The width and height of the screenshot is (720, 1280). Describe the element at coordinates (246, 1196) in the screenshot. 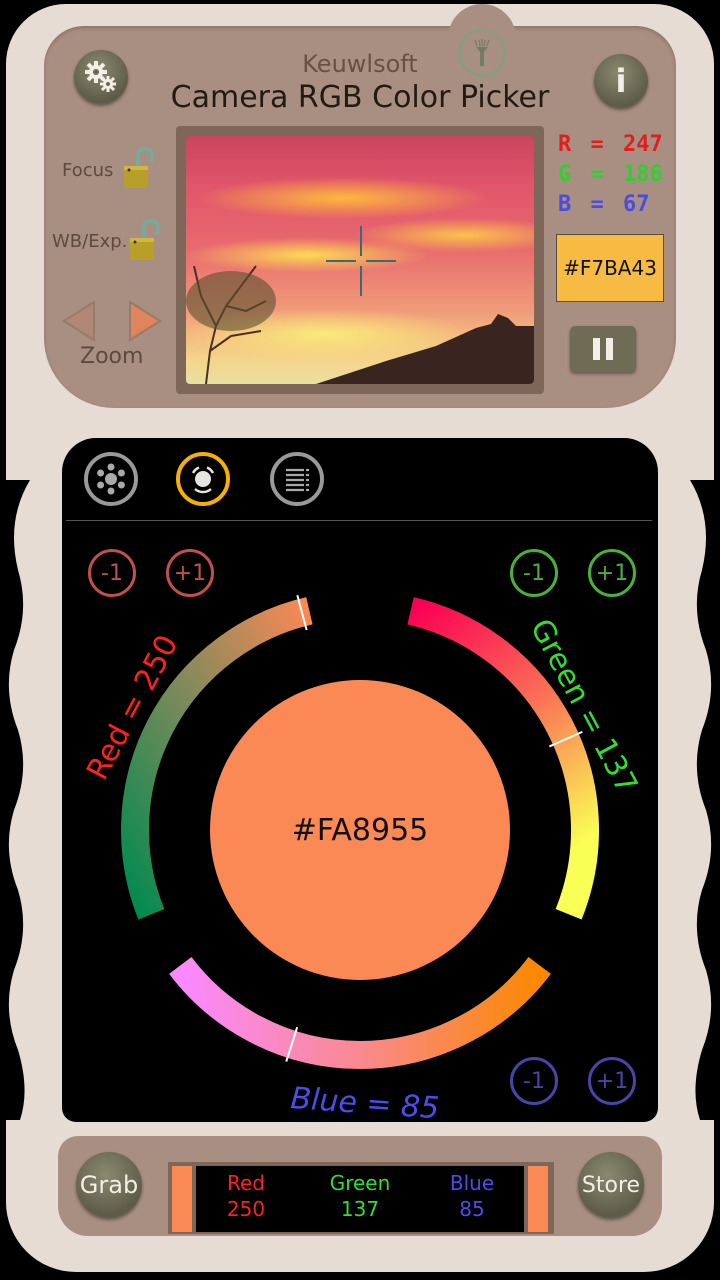

I see `readout-red: Red 250` at that location.